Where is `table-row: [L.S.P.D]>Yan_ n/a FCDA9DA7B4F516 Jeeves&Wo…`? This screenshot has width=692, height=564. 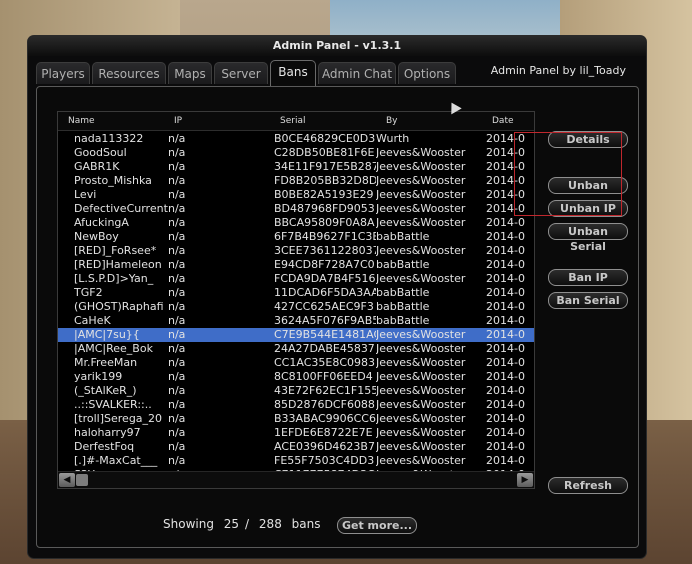
table-row: [L.S.P.D]>Yan_ n/a FCDA9DA7B4F516 Jeeves&Wo… is located at coordinates (296, 279).